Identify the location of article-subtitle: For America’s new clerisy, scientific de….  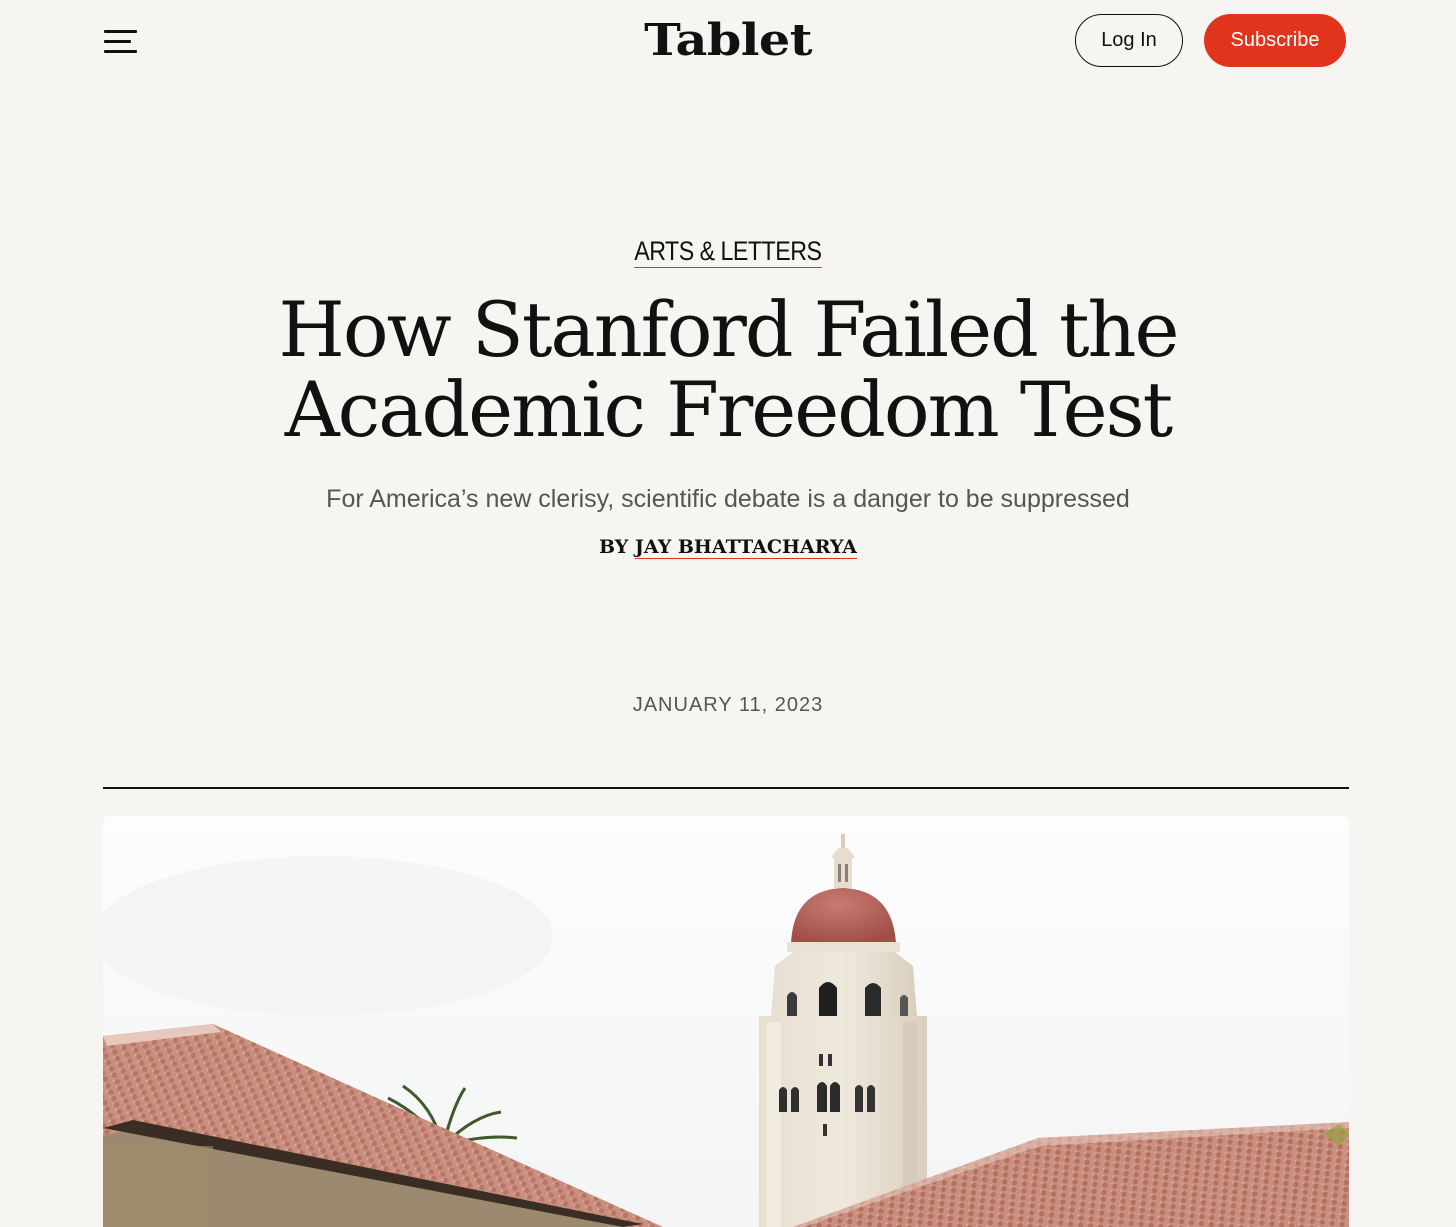
(728, 499).